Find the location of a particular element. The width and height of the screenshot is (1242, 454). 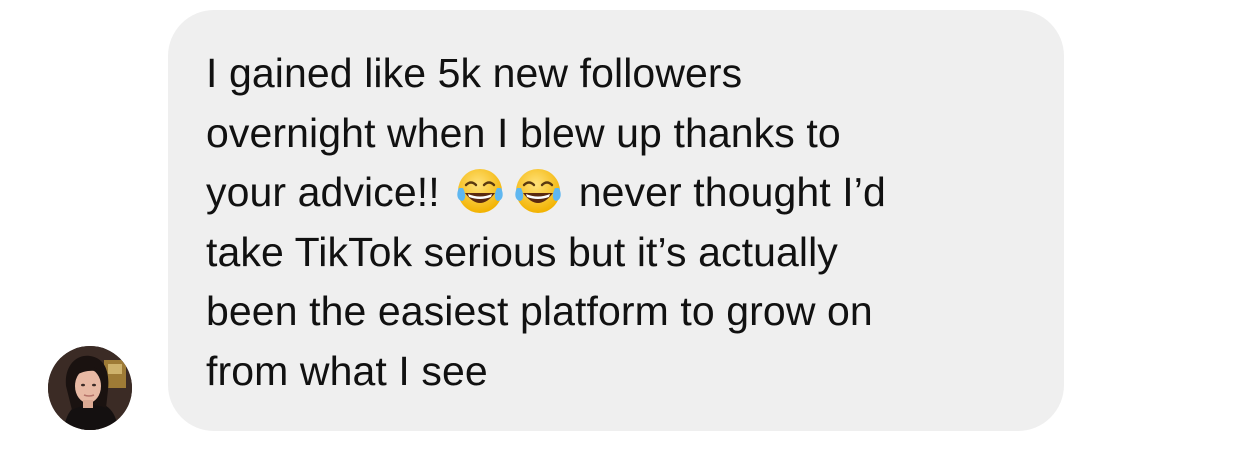

avatar is located at coordinates (90, 388).